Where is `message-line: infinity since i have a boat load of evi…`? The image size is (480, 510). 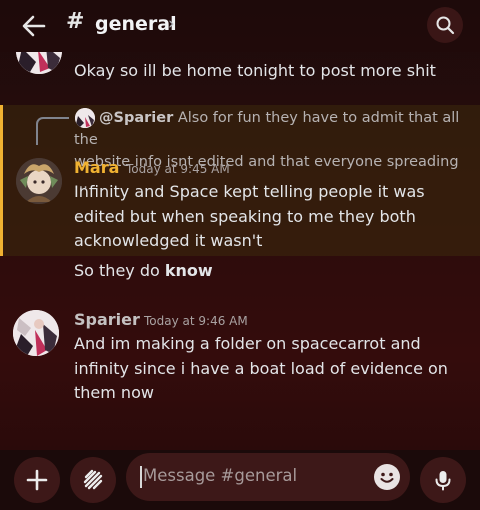
message-line: infinity since i have a boat load of evi… is located at coordinates (261, 368).